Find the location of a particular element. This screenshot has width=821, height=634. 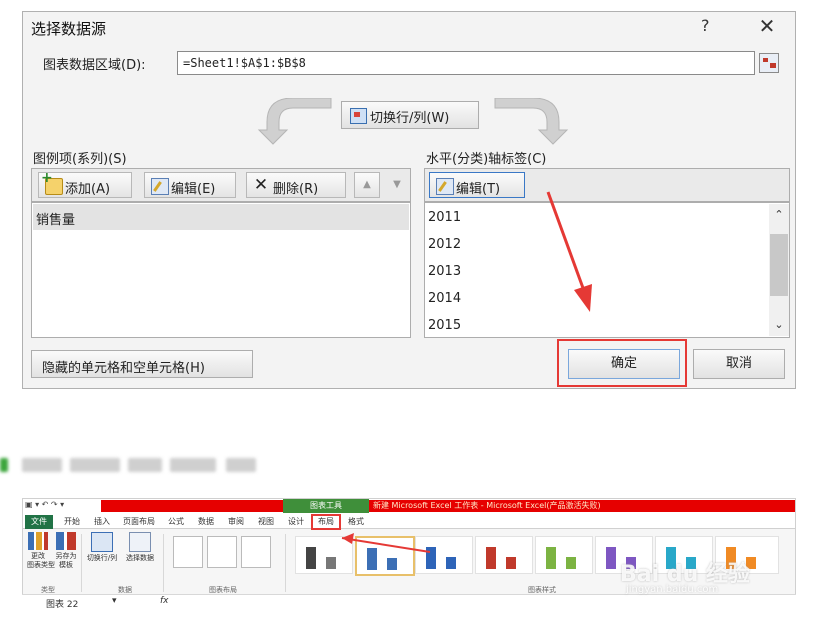

tab-format: 格式 is located at coordinates (356, 522).